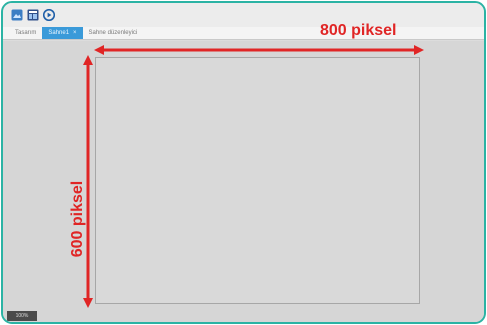 This screenshot has width=487, height=325. What do you see at coordinates (49, 15) in the screenshot?
I see `play-icon` at bounding box center [49, 15].